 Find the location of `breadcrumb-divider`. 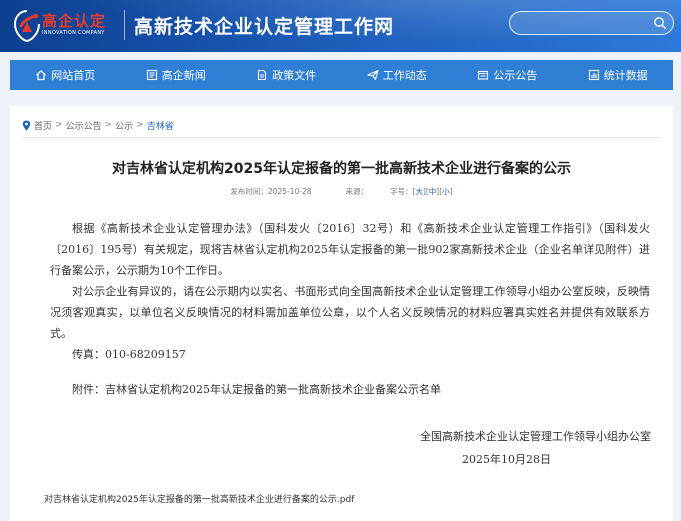

breadcrumb-divider is located at coordinates (341, 137).